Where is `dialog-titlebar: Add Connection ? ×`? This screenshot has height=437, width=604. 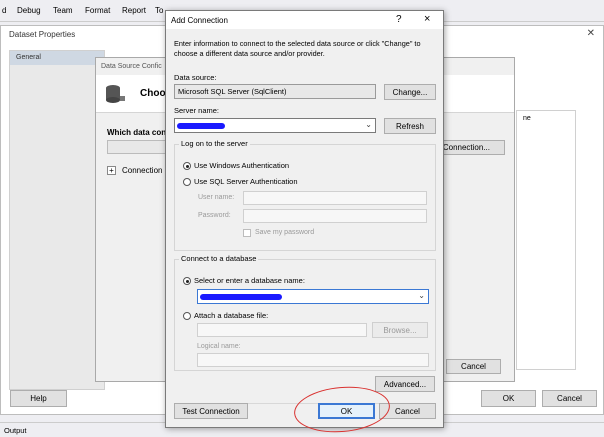 dialog-titlebar: Add Connection ? × is located at coordinates (304, 20).